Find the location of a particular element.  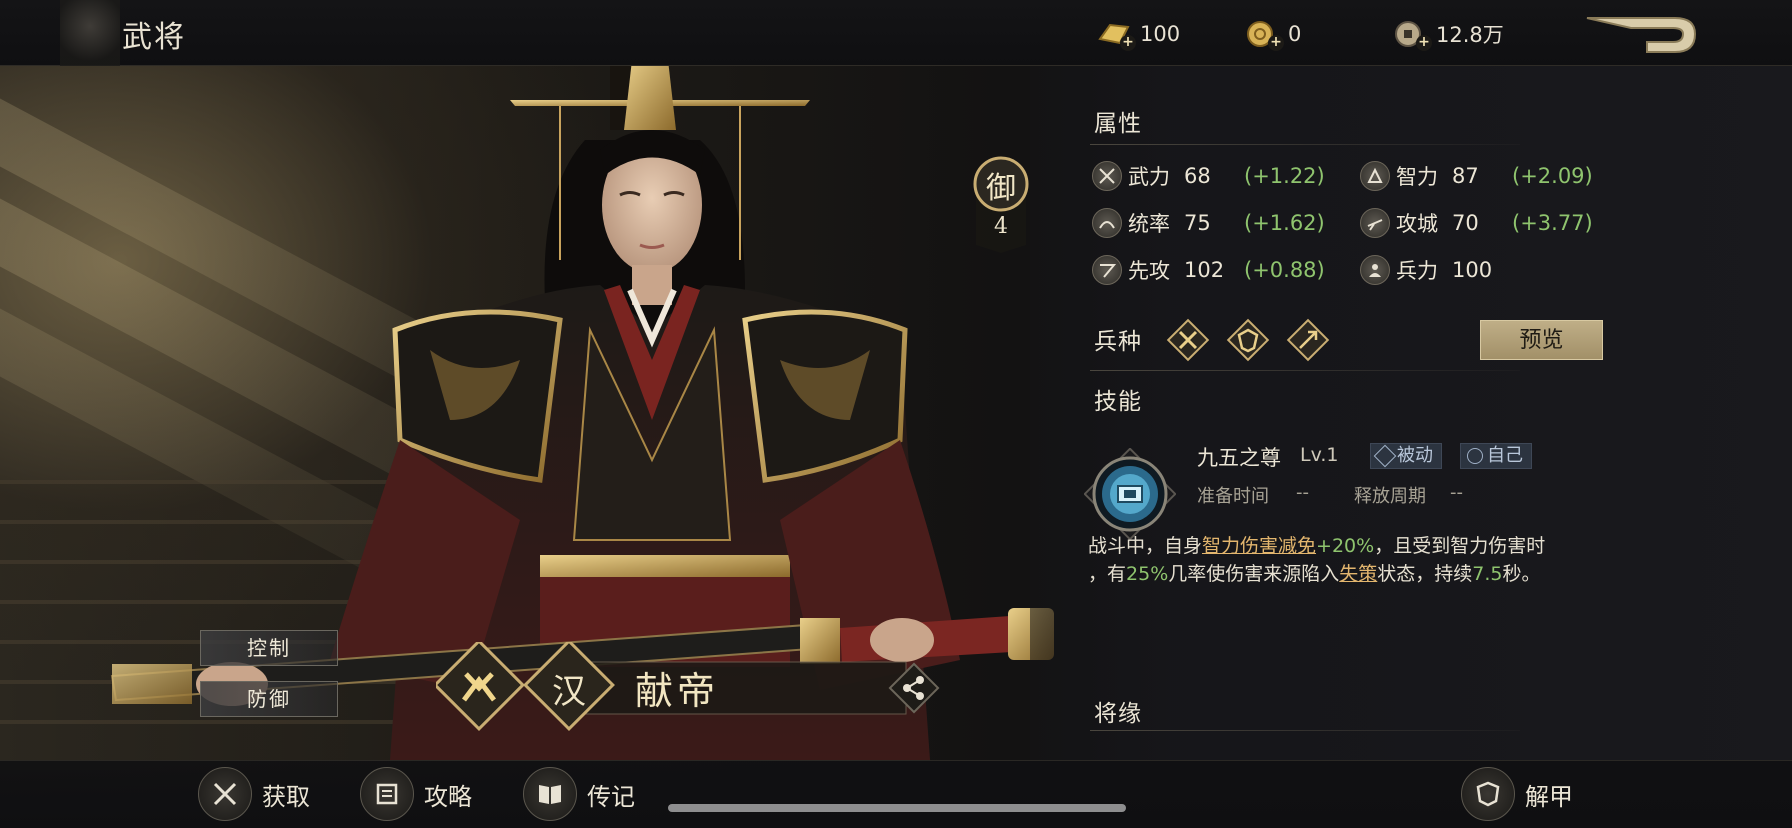

troops-icon is located at coordinates (1375, 270).